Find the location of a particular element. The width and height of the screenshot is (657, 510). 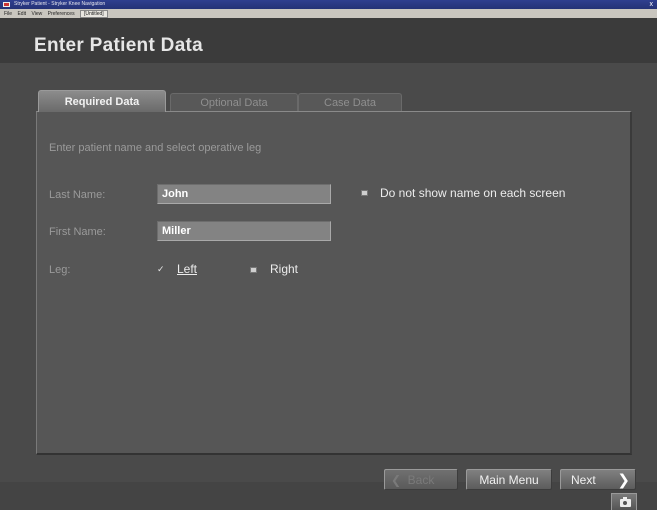

hide-name-label: Do not show name on each screen is located at coordinates (472, 193).